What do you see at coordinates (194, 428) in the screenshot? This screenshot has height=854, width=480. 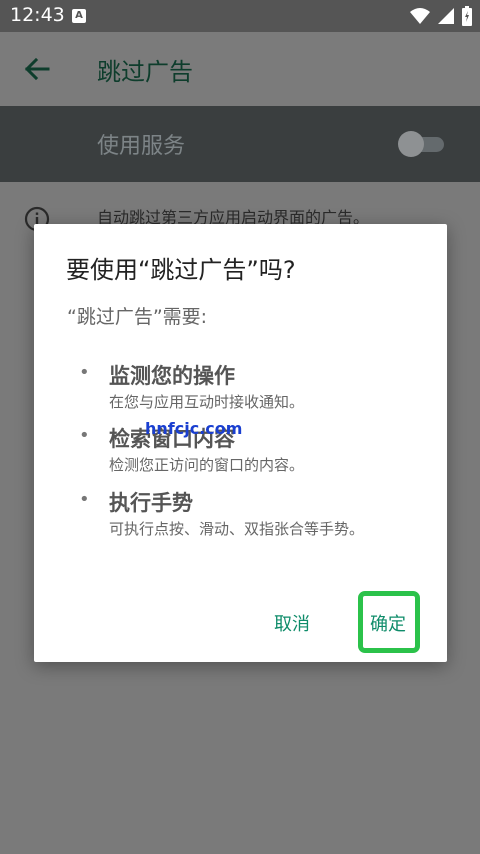 I see `watermark: hnfcjc.com` at bounding box center [194, 428].